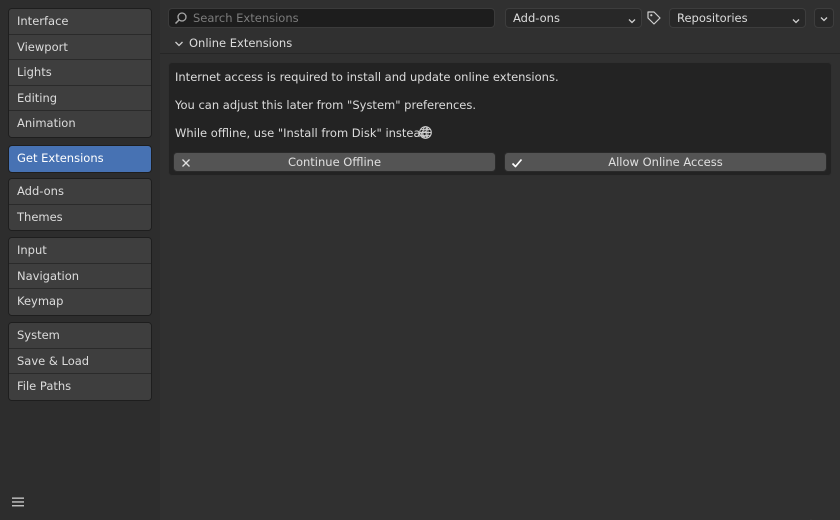 The width and height of the screenshot is (840, 520). I want to click on menu-icon, so click(18, 502).